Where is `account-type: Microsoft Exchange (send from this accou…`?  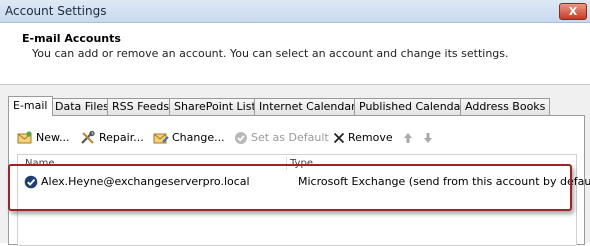
account-type: Microsoft Exchange (send from this accou… is located at coordinates (444, 181).